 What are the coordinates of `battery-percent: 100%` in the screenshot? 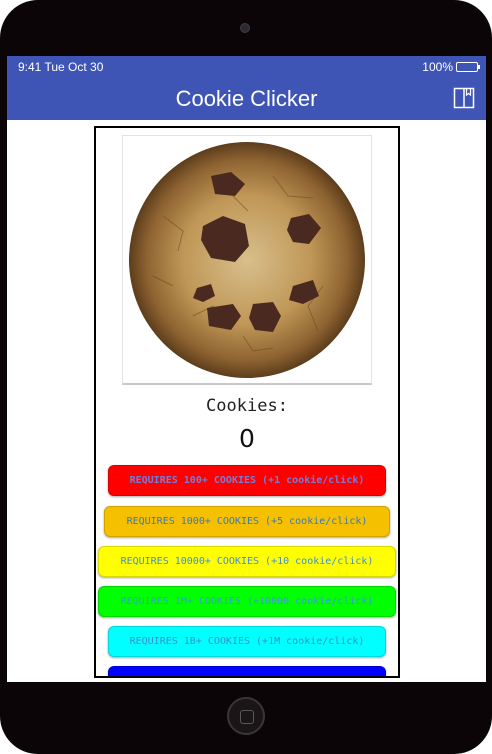 It's located at (437, 67).